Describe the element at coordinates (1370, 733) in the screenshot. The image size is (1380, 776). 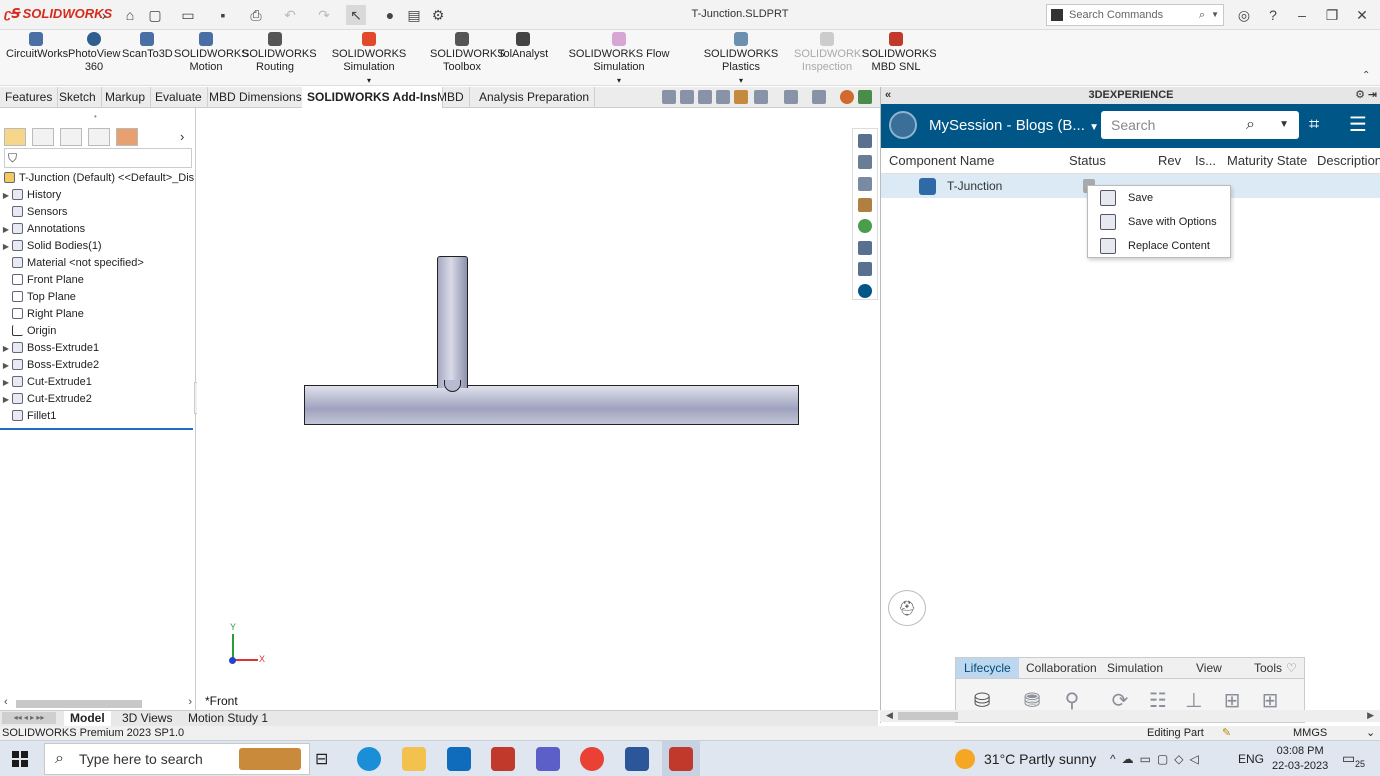
I see `status-menu-icon: ⌄` at that location.